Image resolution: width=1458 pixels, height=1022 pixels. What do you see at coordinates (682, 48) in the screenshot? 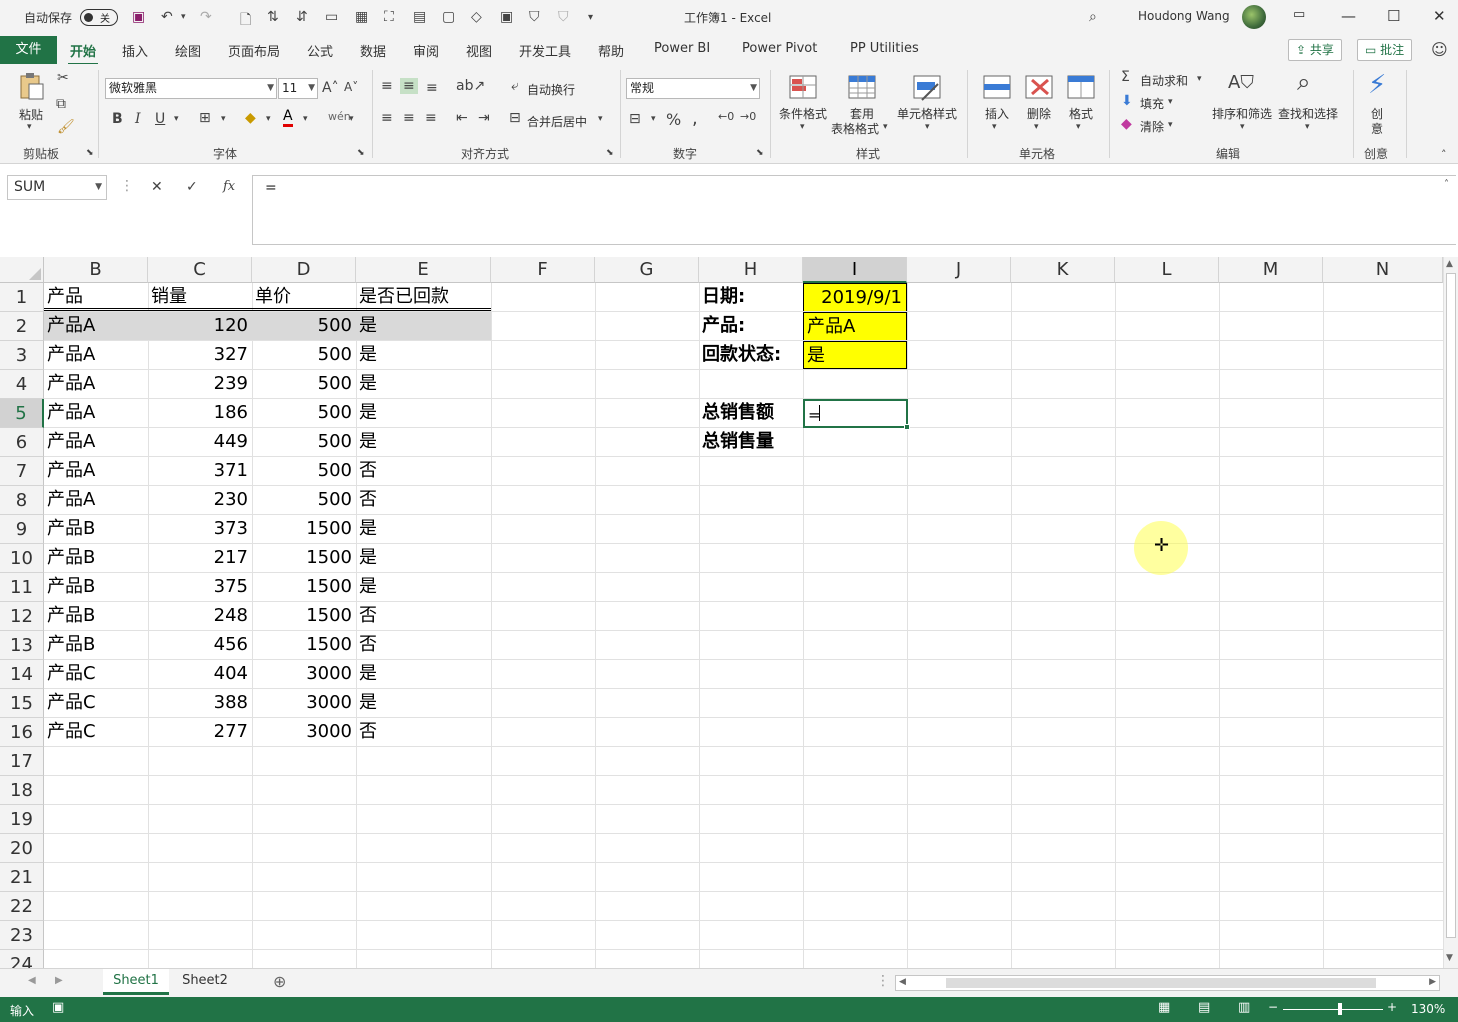
I see `tab-power-bi: Power BI` at bounding box center [682, 48].